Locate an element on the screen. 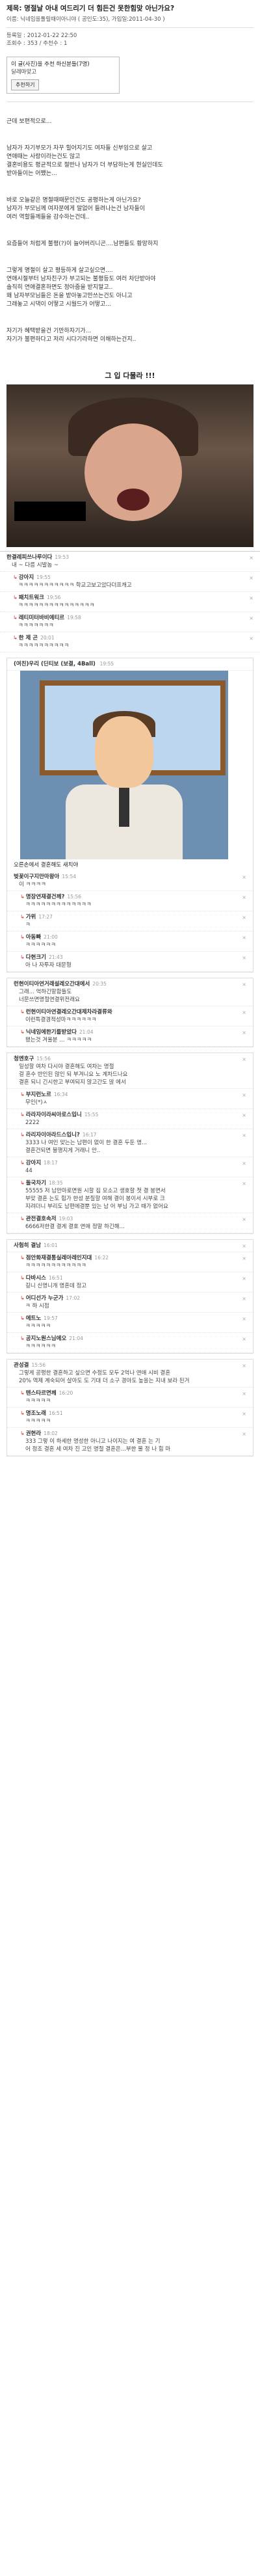 The height and width of the screenshot is (2576, 260). comment-nick: 점안화재결통실레아레인지대 is located at coordinates (59, 1258).